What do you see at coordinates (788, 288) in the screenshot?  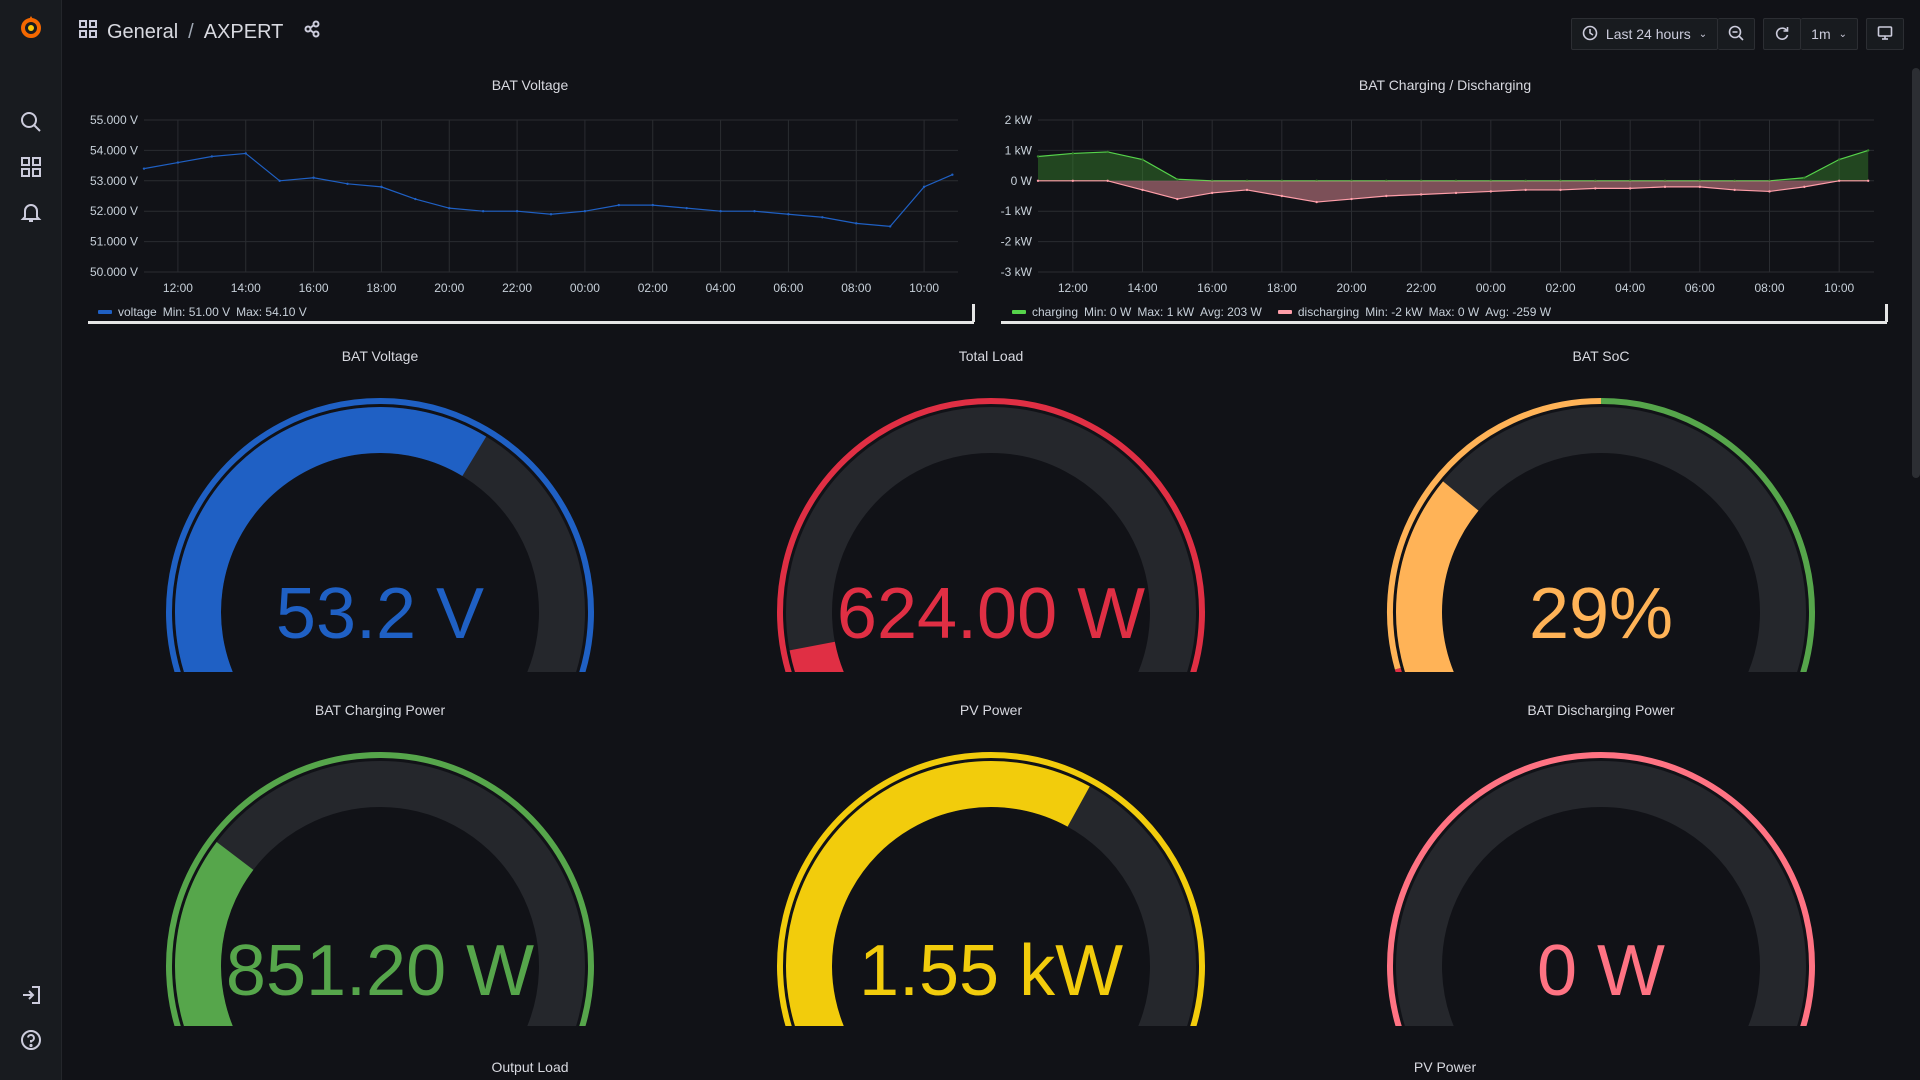 I see `x-tick-label: 06:00` at bounding box center [788, 288].